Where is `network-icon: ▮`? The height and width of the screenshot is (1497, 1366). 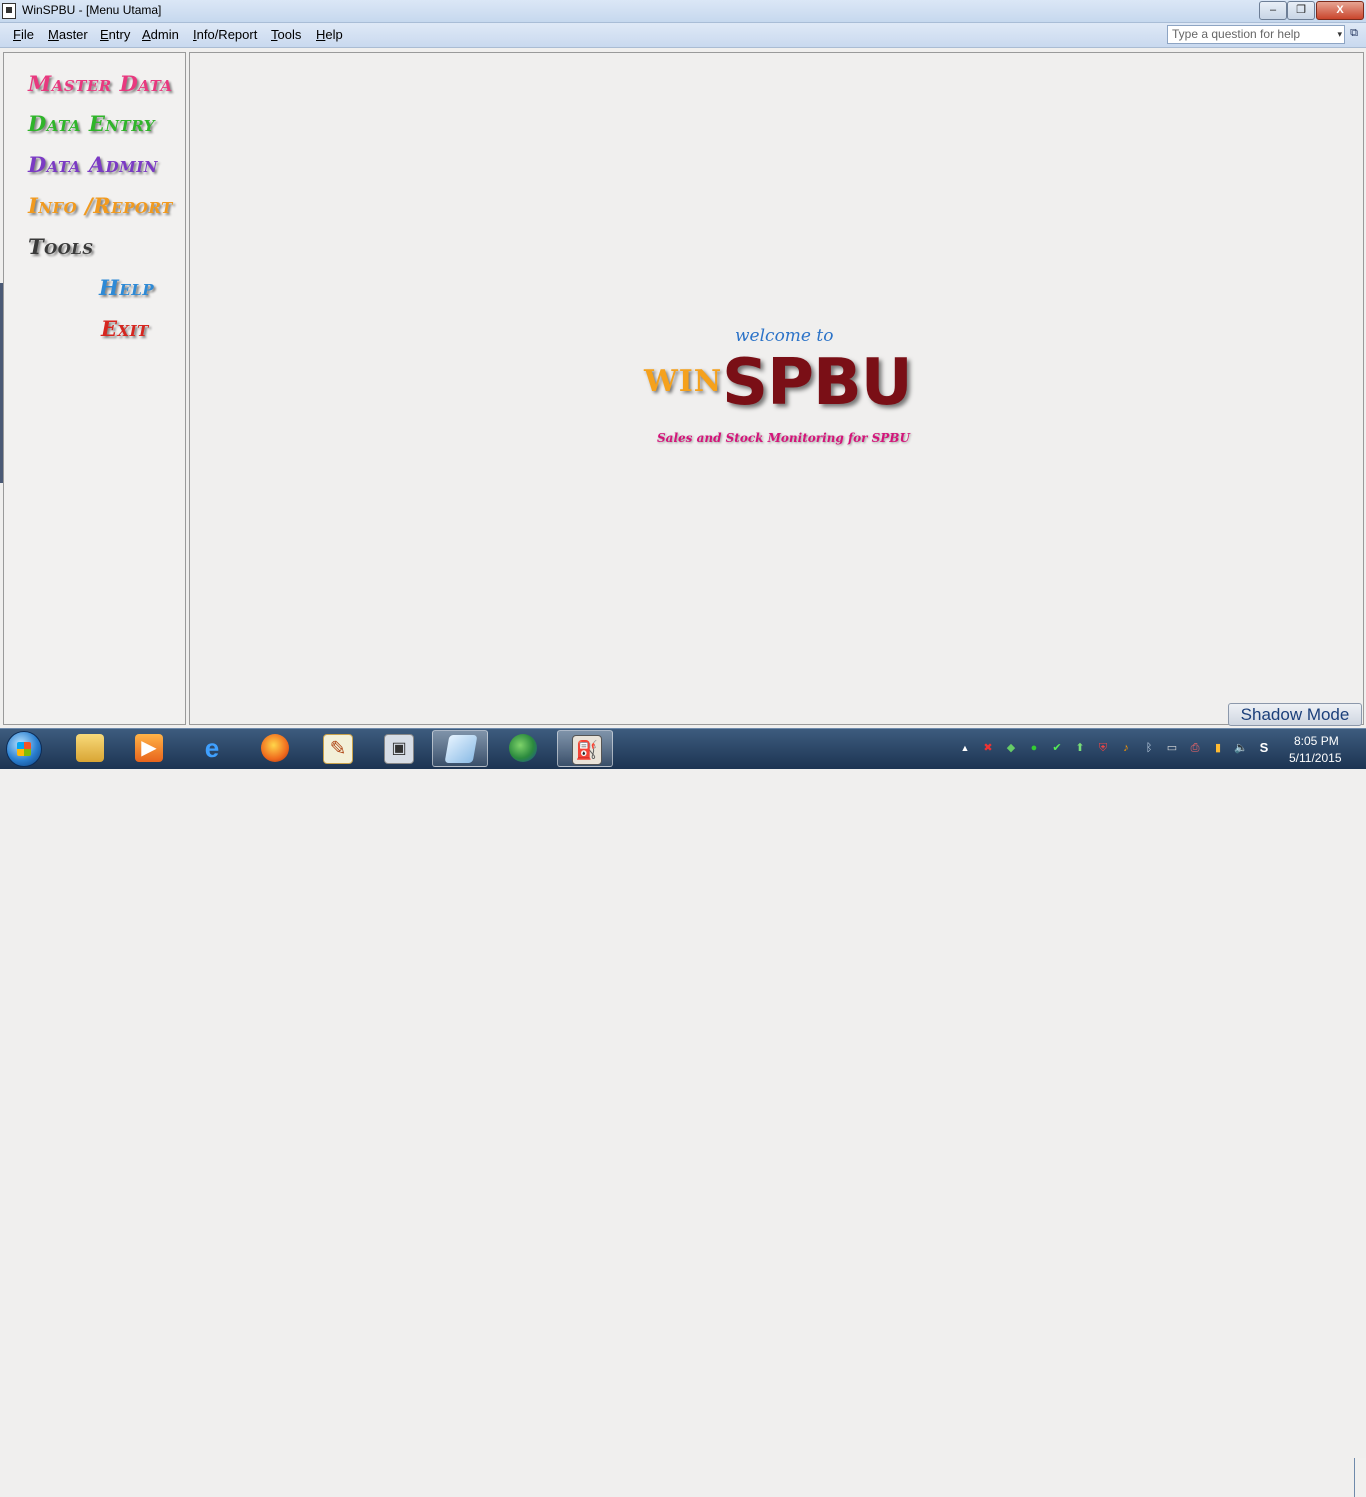
network-icon: ▮ is located at coordinates (1218, 748).